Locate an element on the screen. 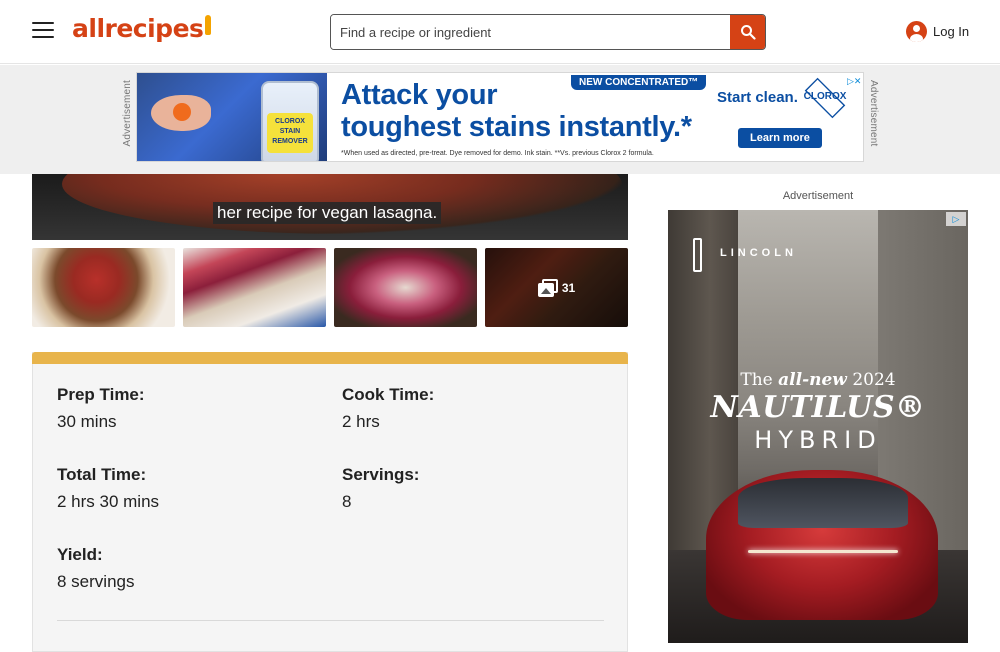 Image resolution: width=1000 pixels, height=652 pixels. video-caption: her recipe for vegan lasagna. is located at coordinates (327, 213).